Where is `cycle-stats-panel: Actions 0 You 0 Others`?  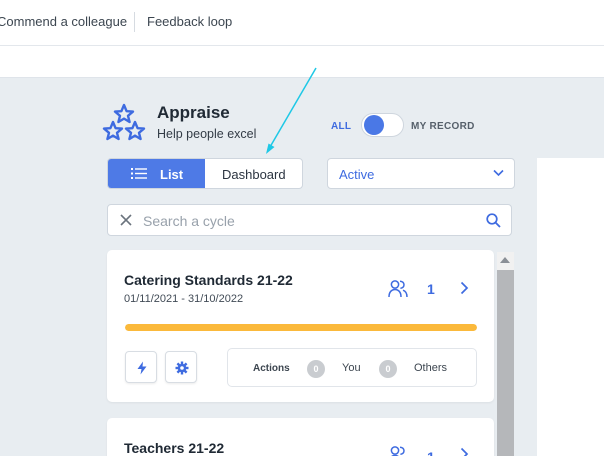 cycle-stats-panel: Actions 0 You 0 Others is located at coordinates (352, 367).